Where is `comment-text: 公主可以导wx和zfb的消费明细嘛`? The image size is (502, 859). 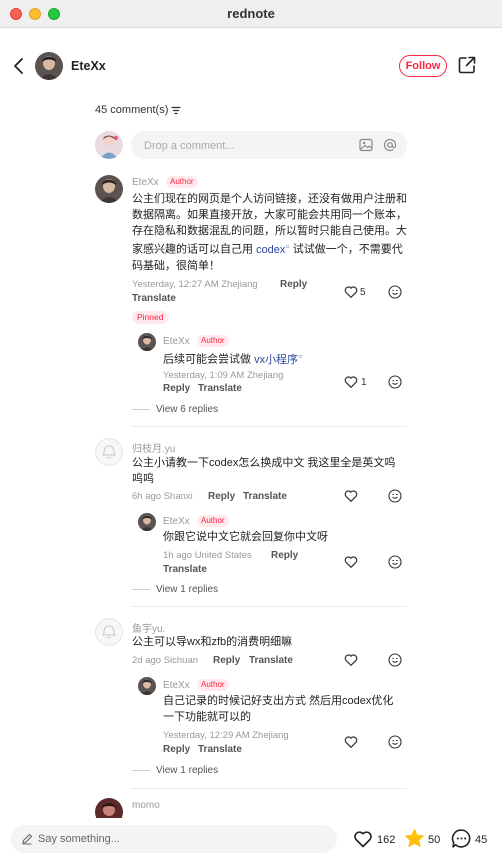
comment-text: 公主可以导wx和zfb的消费明细嘛 is located at coordinates (212, 642).